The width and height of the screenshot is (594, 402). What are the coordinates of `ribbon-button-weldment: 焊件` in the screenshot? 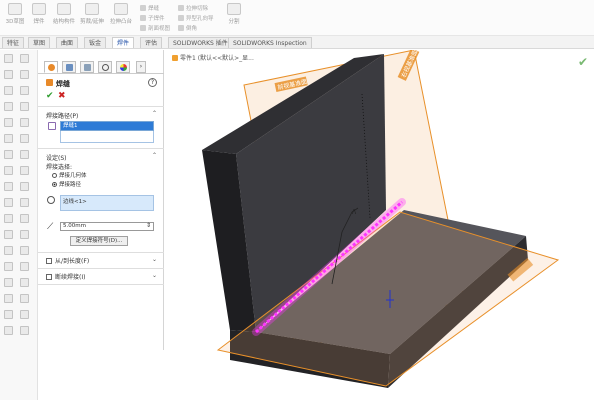 It's located at (39, 17).